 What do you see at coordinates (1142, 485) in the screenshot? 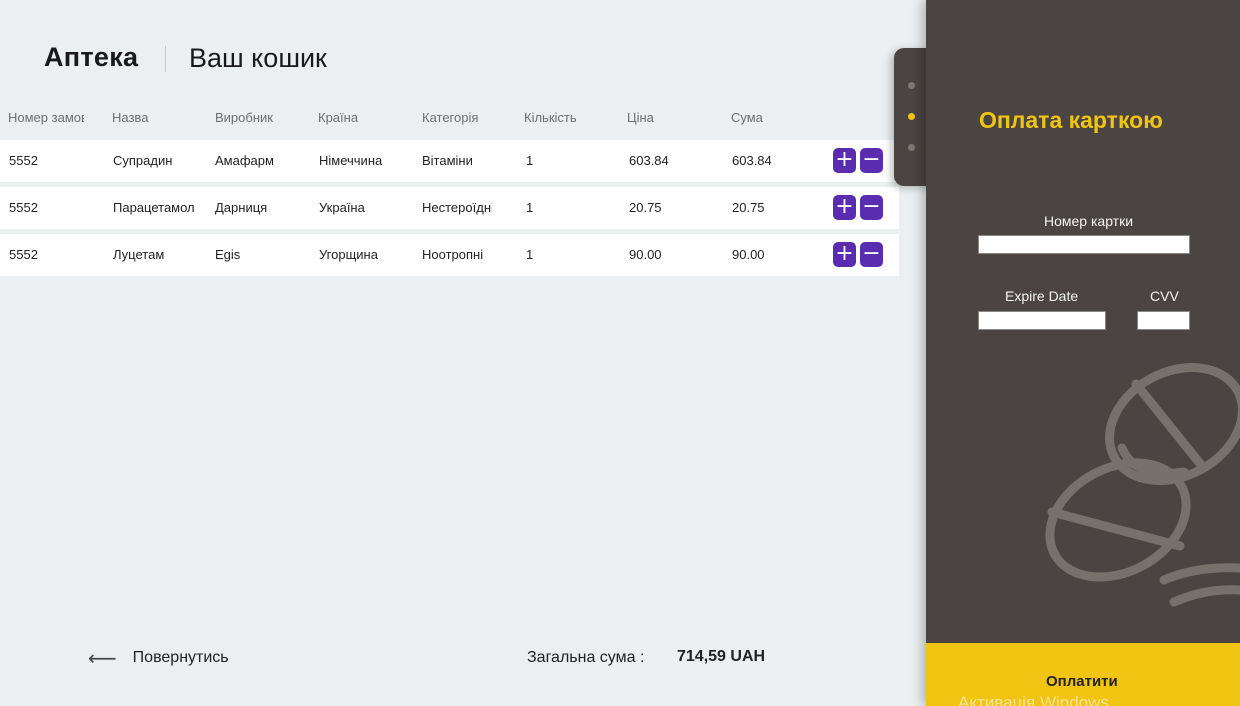
I see `pill-icon` at bounding box center [1142, 485].